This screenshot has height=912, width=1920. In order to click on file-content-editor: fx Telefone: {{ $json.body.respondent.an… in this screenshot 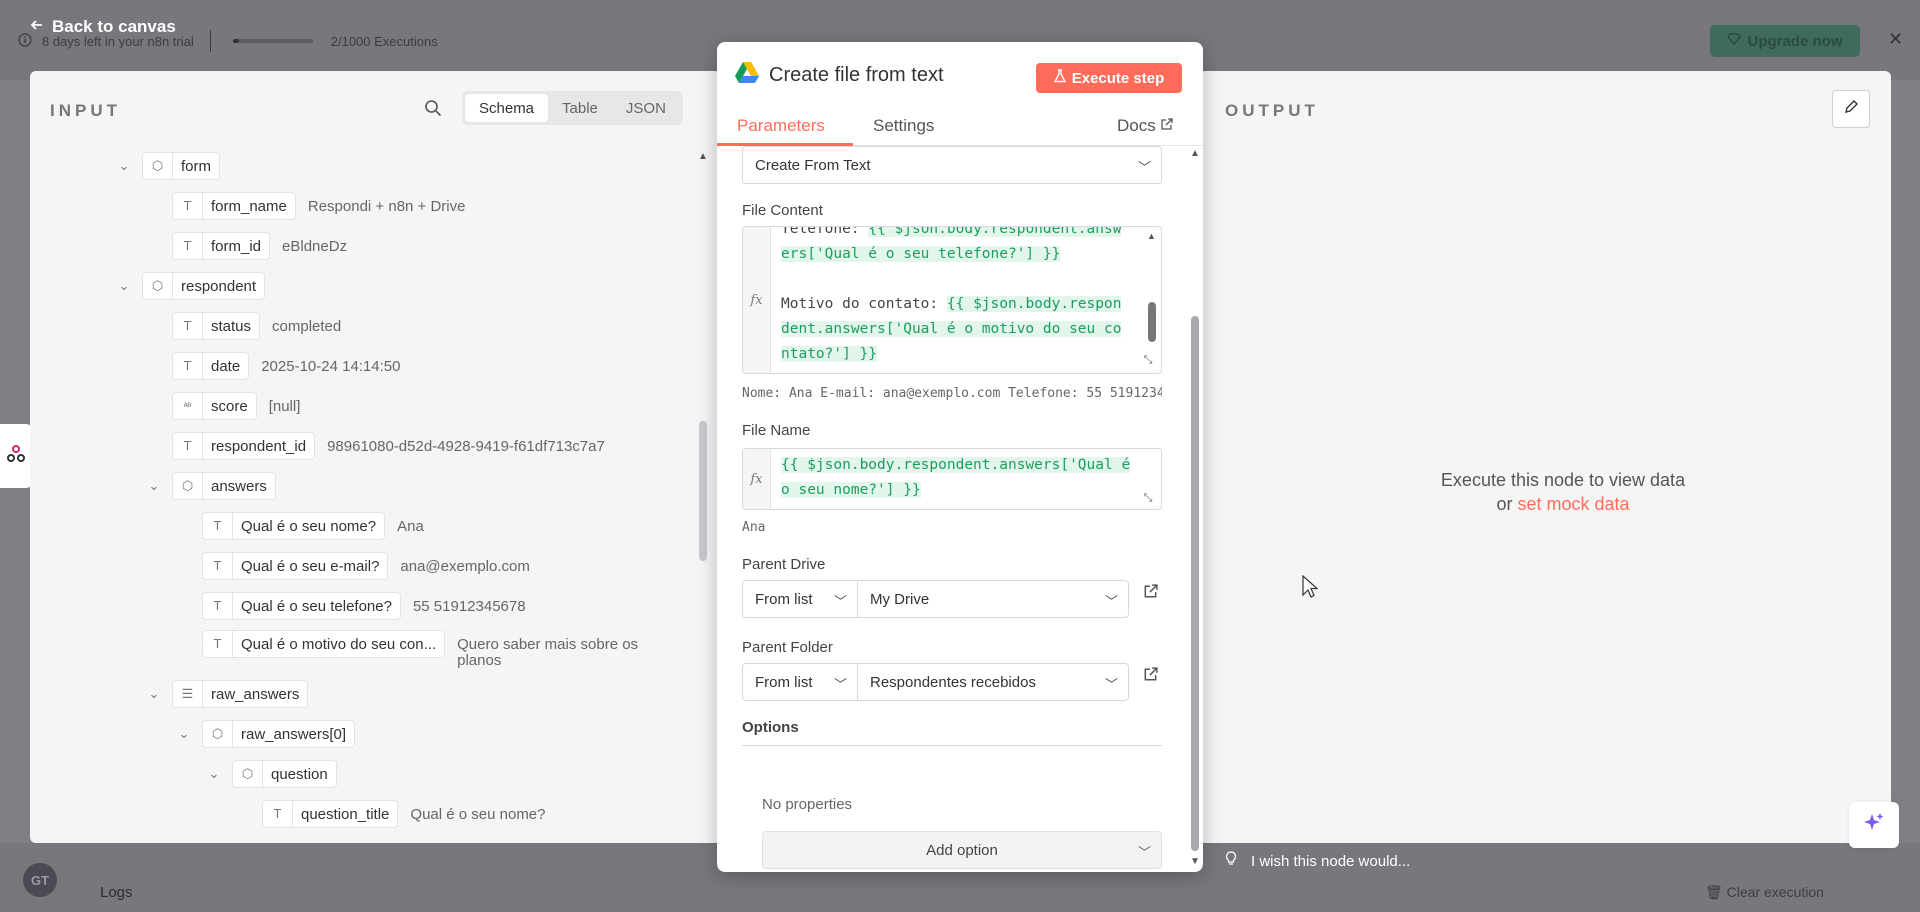, I will do `click(952, 300)`.